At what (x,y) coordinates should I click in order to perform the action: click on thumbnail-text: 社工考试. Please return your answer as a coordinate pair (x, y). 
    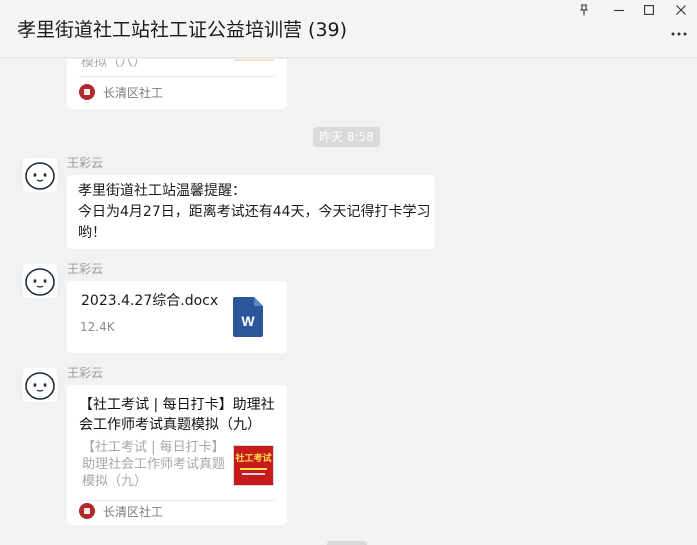
    Looking at the image, I should click on (253, 459).